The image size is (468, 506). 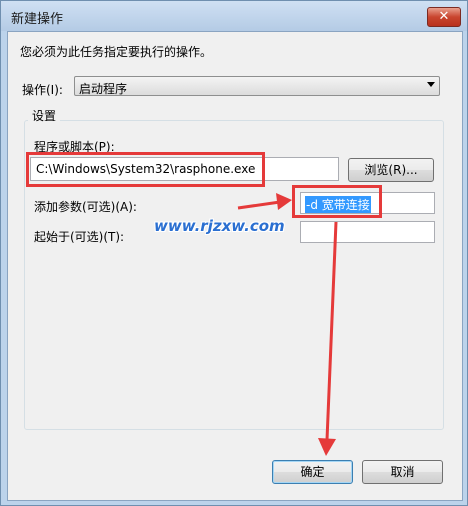 I want to click on arrow-to-args-head, so click(x=284, y=201).